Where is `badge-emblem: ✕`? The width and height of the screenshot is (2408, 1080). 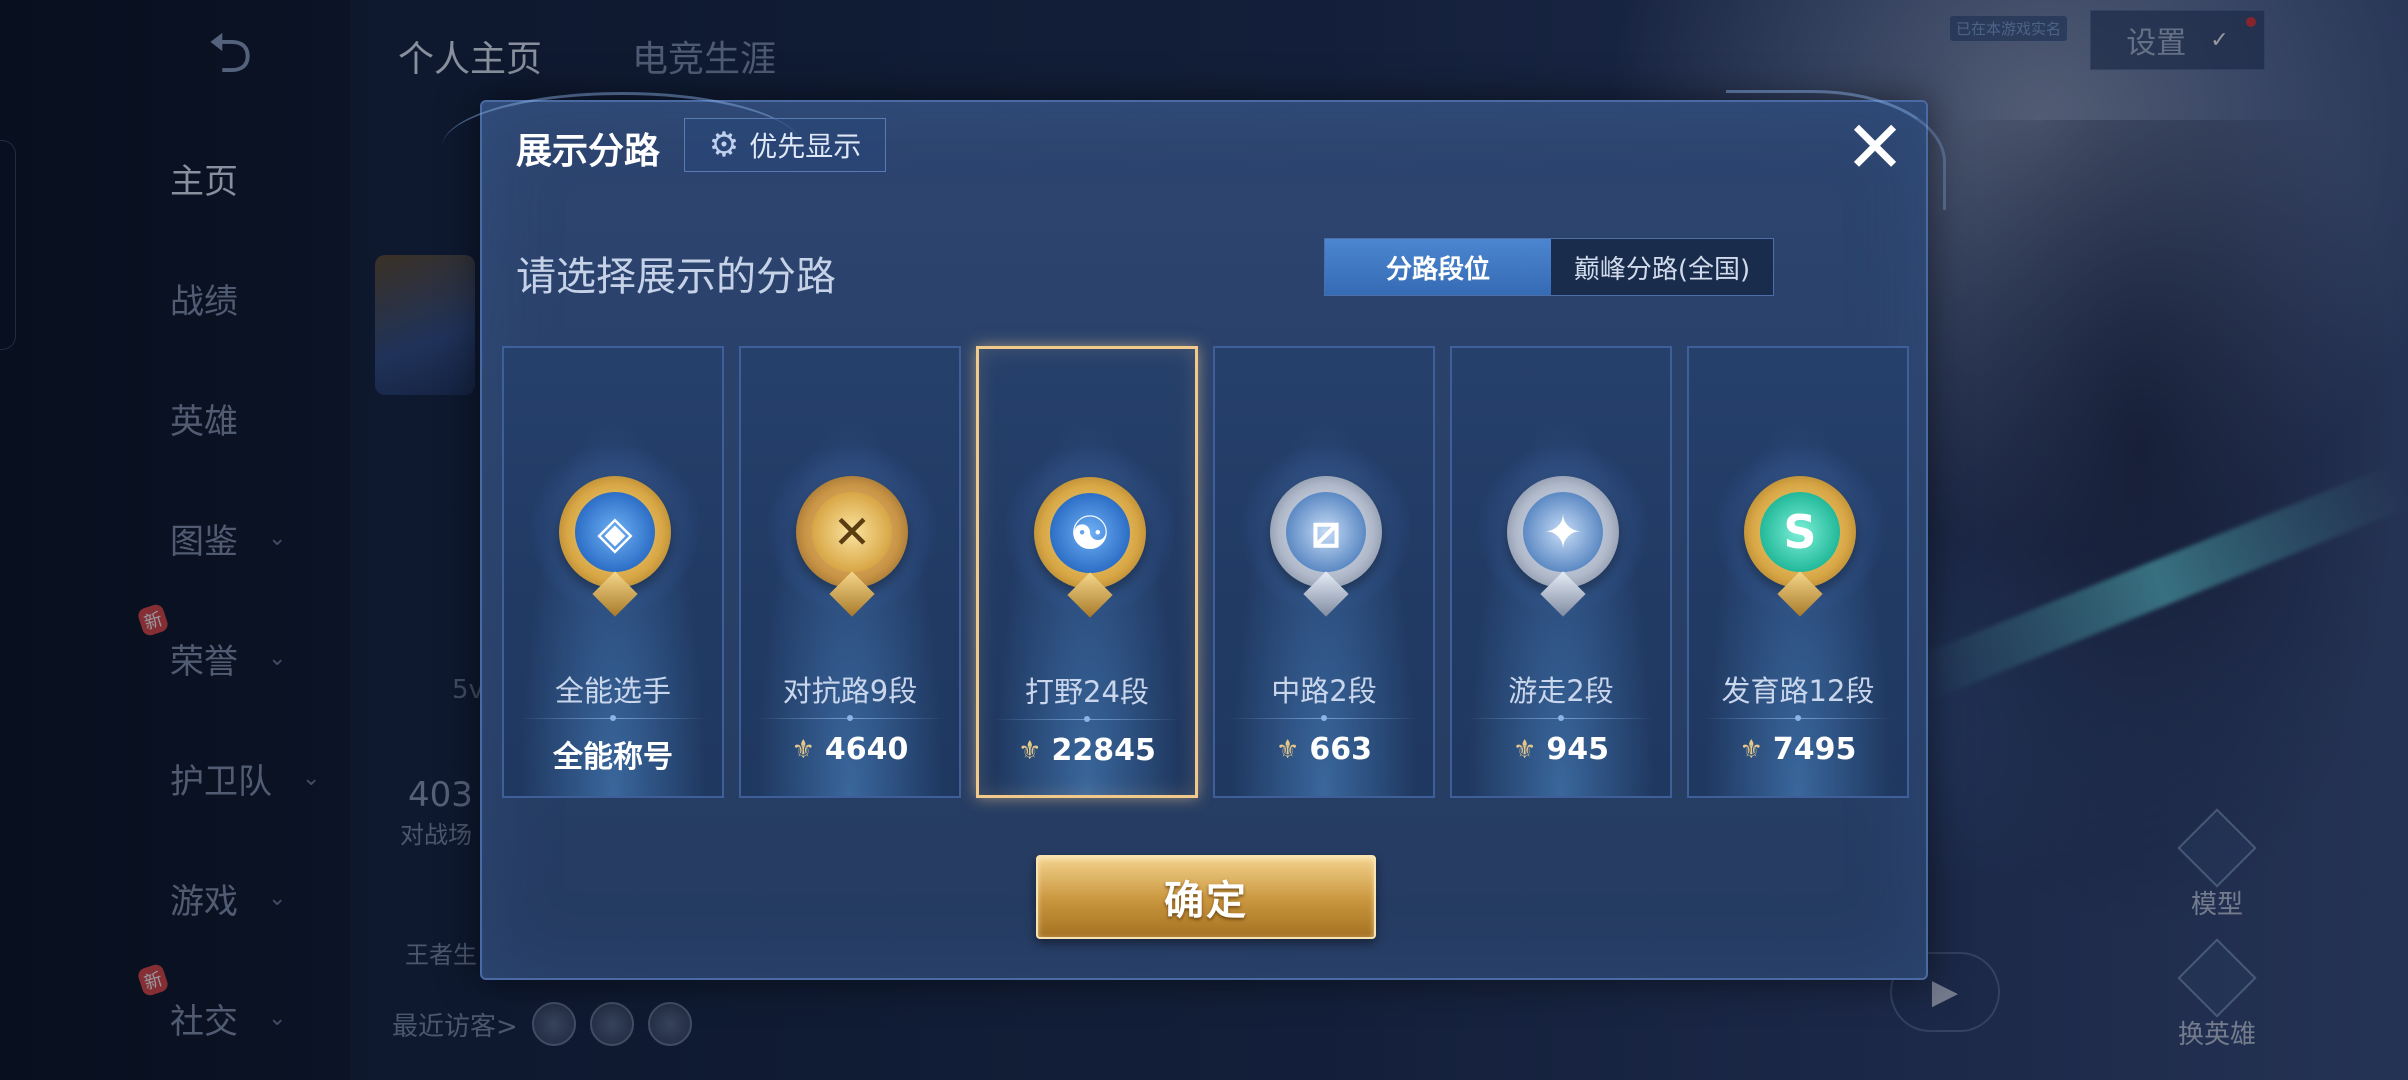 badge-emblem: ✕ is located at coordinates (852, 532).